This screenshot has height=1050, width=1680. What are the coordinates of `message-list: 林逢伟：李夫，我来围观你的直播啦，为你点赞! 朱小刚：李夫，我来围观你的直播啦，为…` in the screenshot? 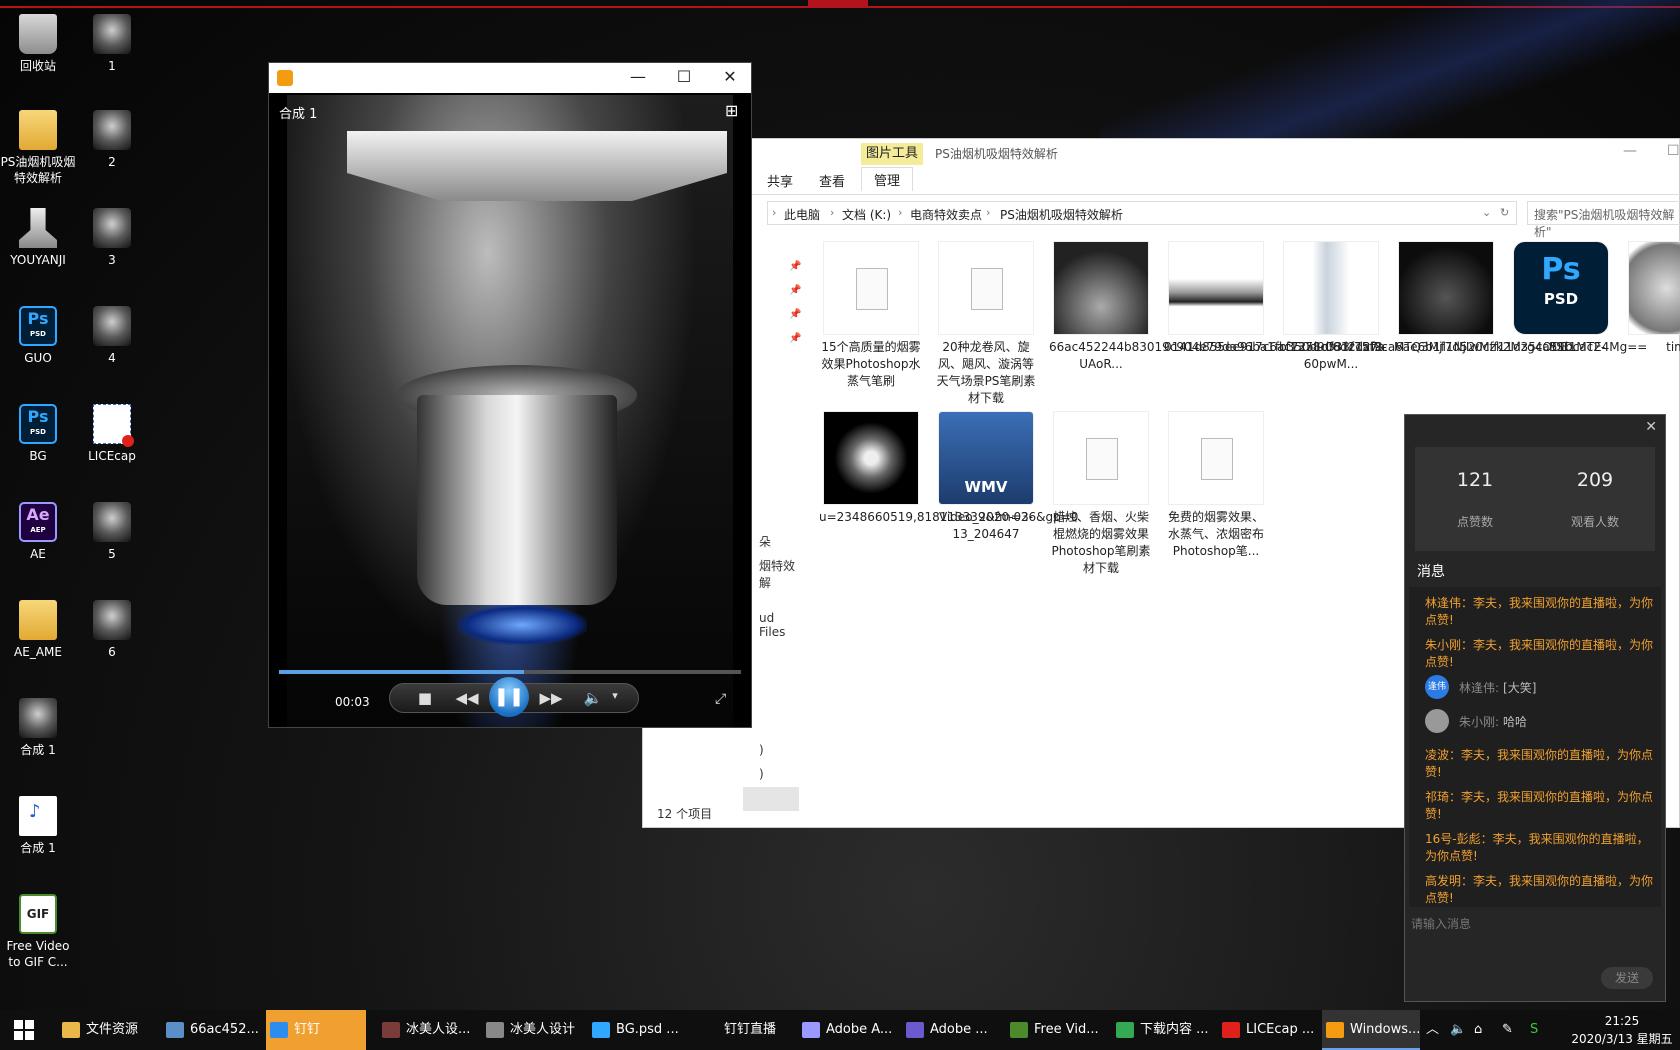 It's located at (1535, 747).